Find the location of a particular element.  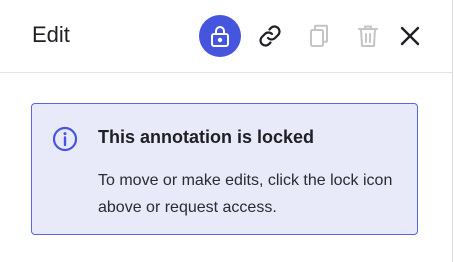

delete-button is located at coordinates (368, 36).